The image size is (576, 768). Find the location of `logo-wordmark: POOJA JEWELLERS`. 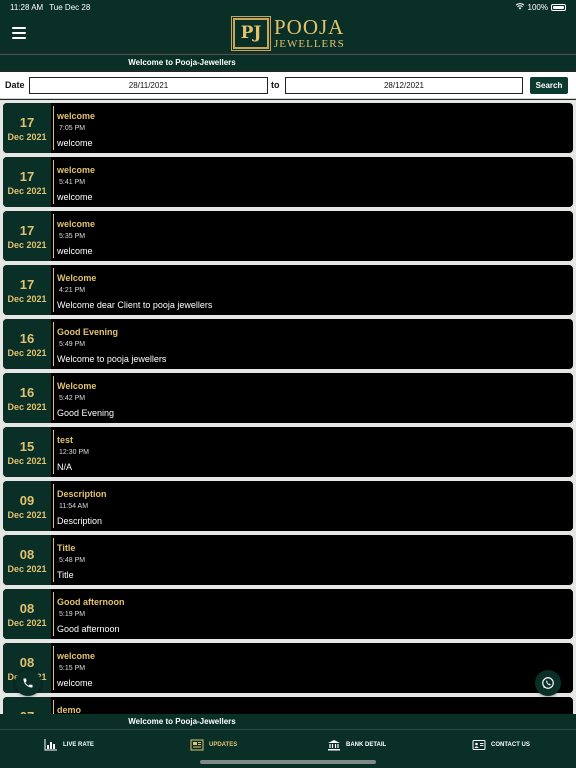

logo-wordmark: POOJA JEWELLERS is located at coordinates (309, 32).